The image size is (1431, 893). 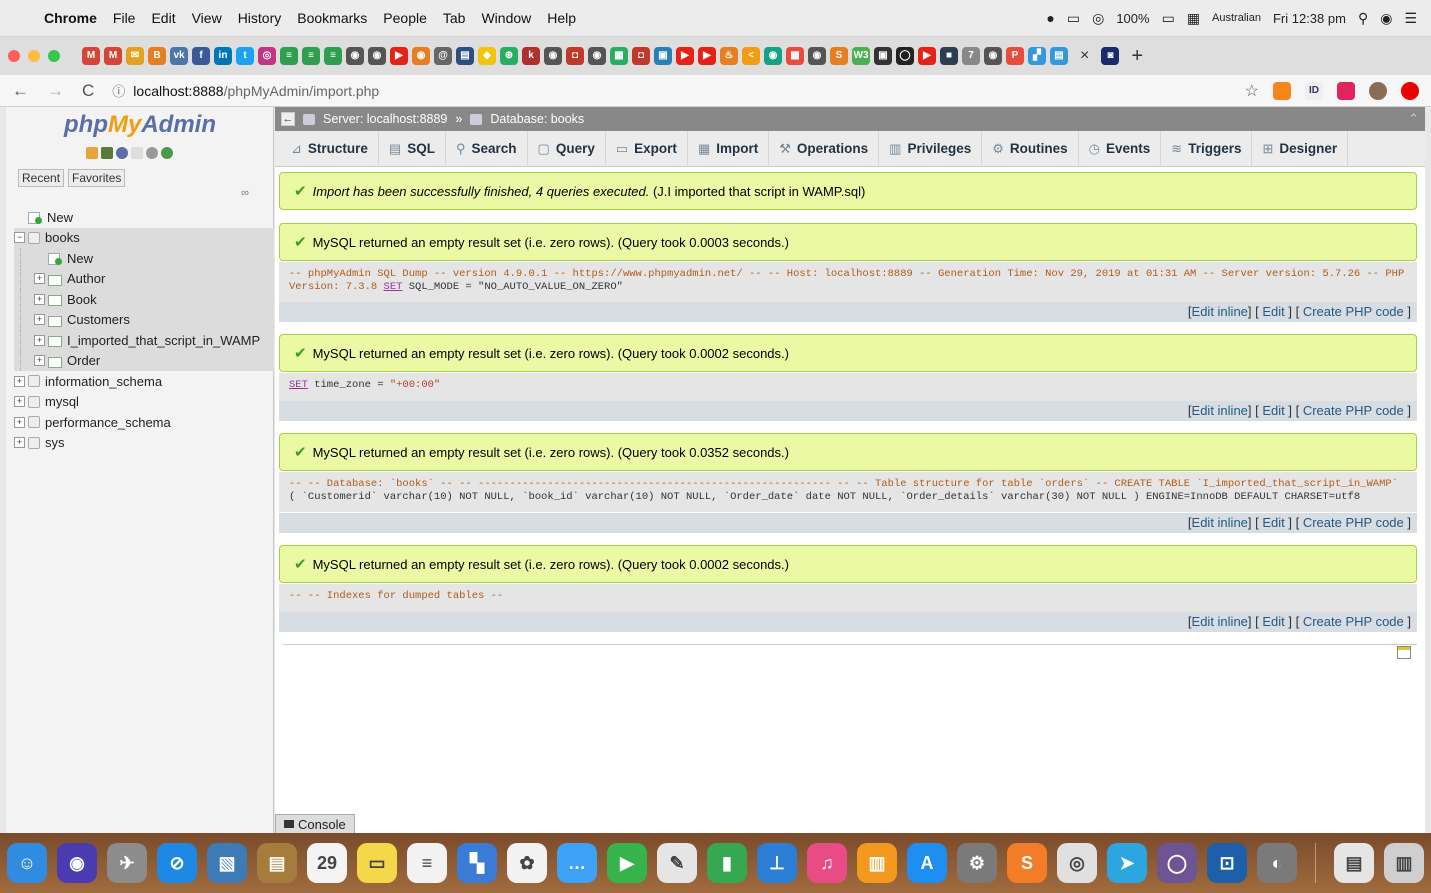 I want to click on tab-favicon-icon: ◯, so click(x=905, y=56).